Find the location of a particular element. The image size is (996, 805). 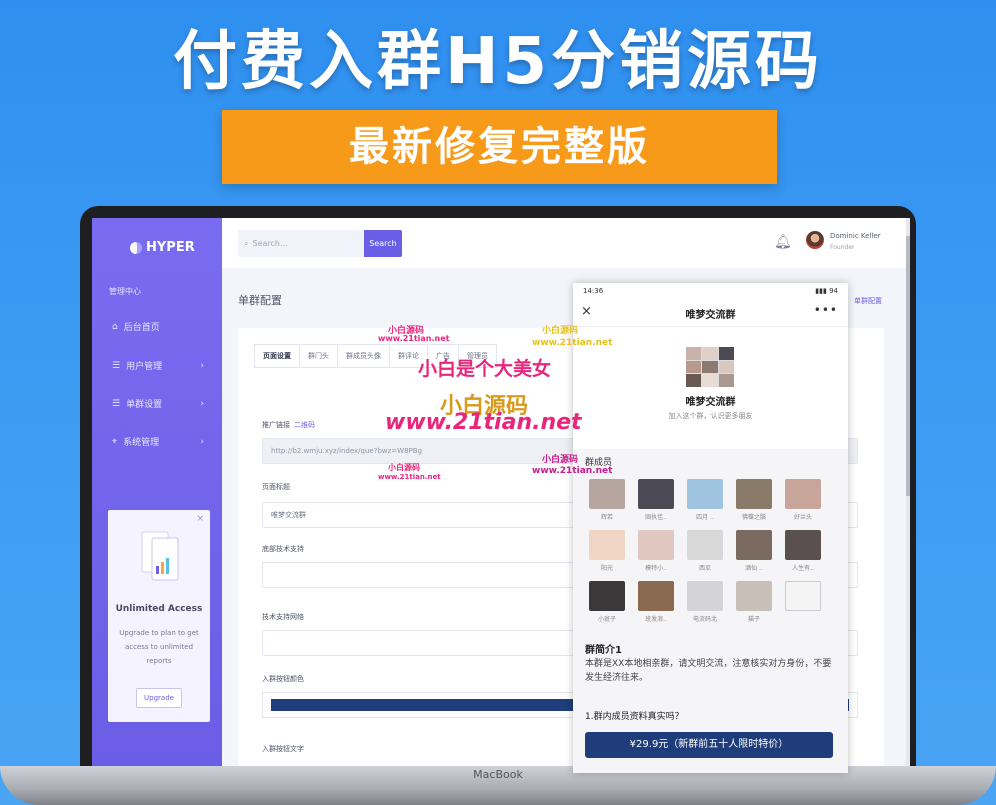

group-description: 加入这个群，认识更多朋友 is located at coordinates (710, 416).